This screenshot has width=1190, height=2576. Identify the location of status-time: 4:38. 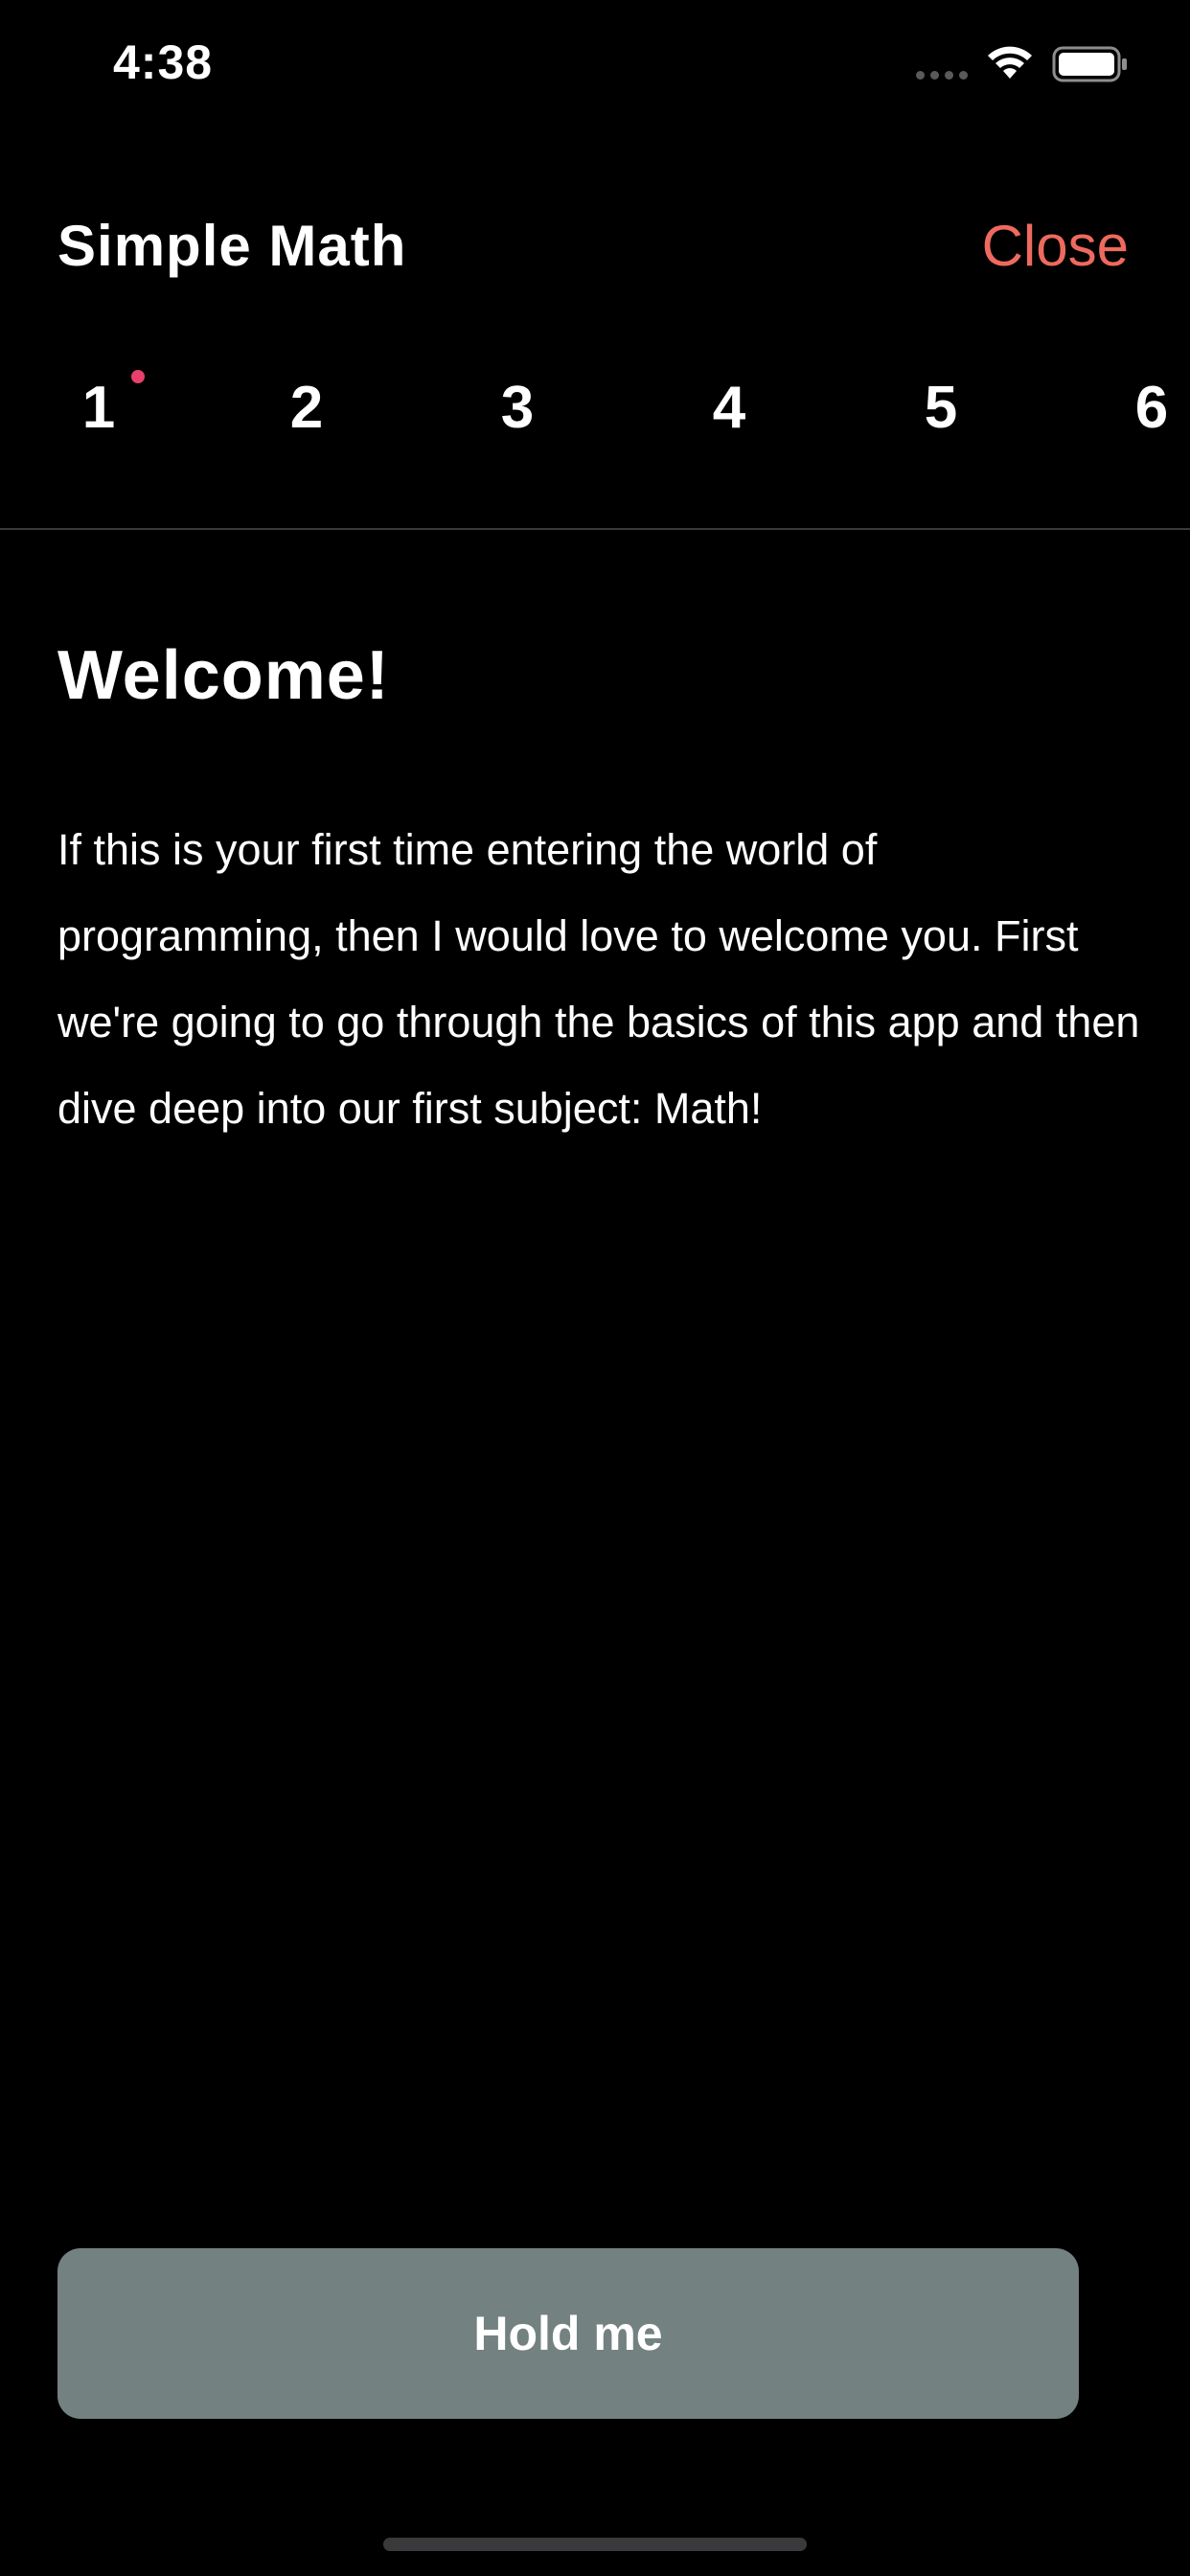
(163, 62).